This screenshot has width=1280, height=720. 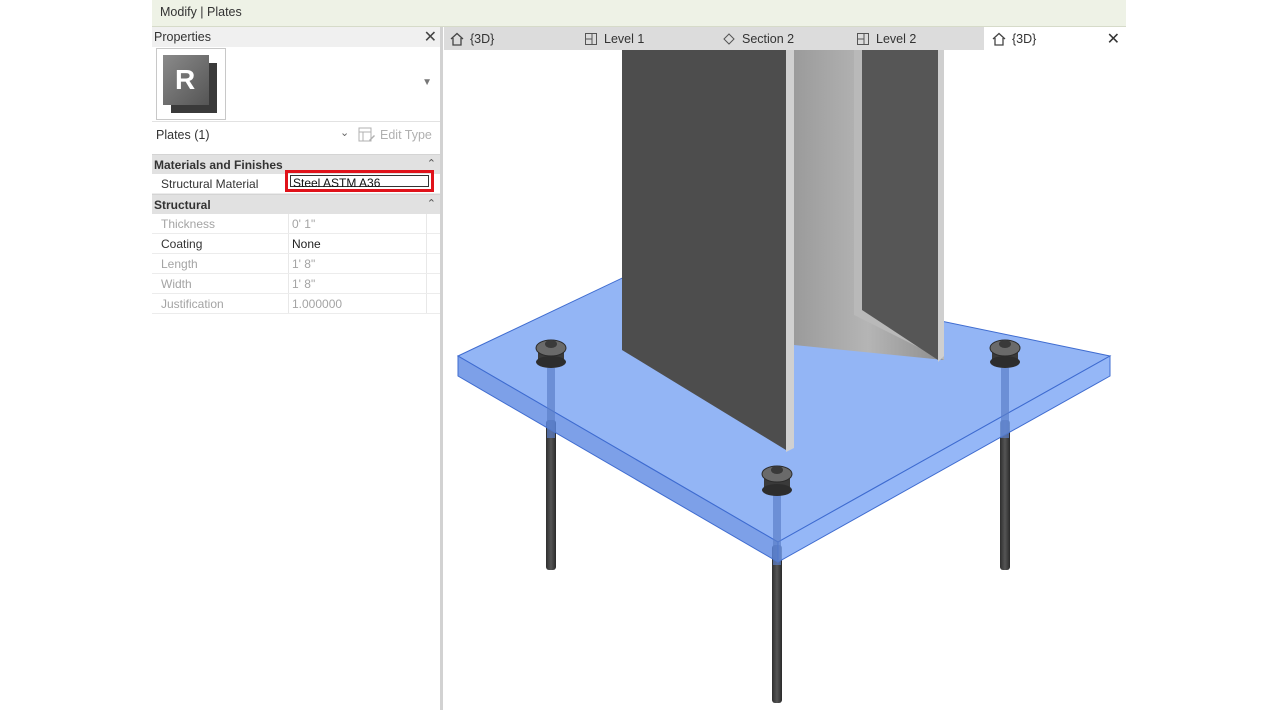 What do you see at coordinates (296, 284) in the screenshot?
I see `property-width: Width 1' 8"` at bounding box center [296, 284].